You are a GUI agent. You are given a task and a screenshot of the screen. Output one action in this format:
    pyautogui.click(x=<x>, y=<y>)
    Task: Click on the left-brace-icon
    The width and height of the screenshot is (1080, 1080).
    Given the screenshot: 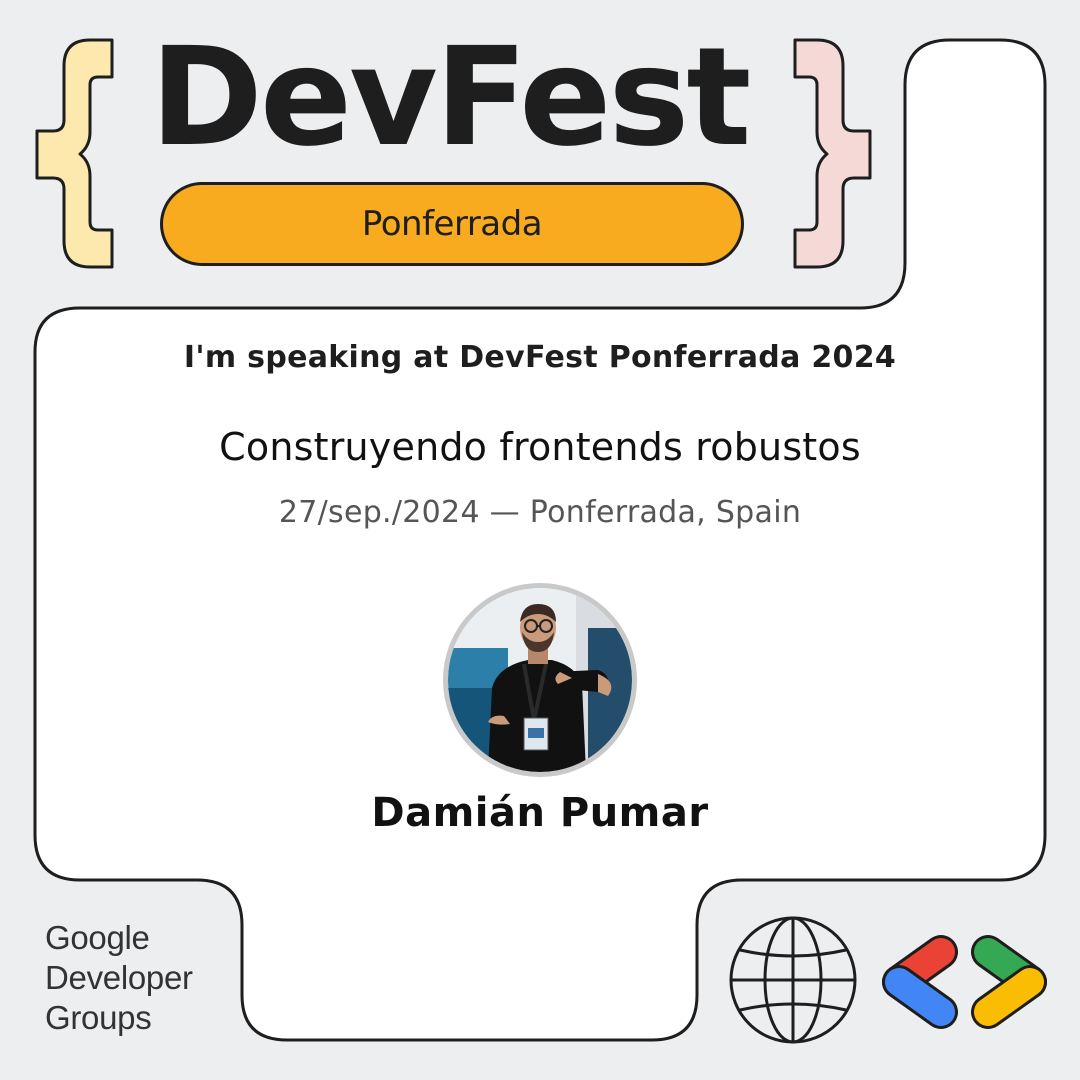 What is the action you would take?
    pyautogui.click(x=74, y=153)
    